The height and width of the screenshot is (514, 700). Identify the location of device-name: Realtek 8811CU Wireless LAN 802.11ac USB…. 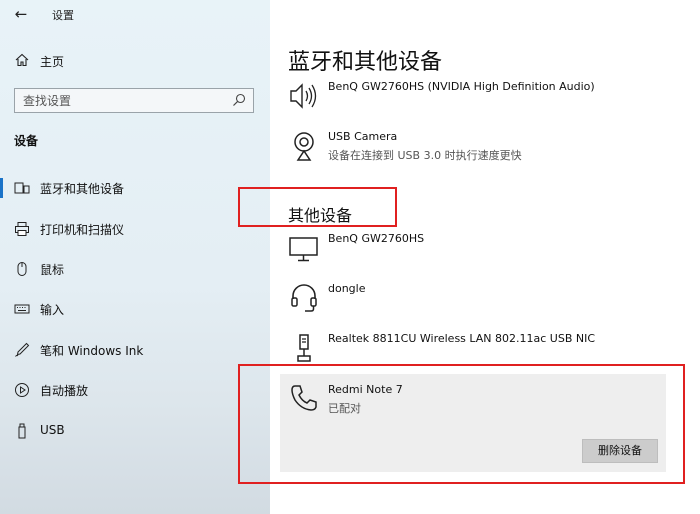
(462, 338).